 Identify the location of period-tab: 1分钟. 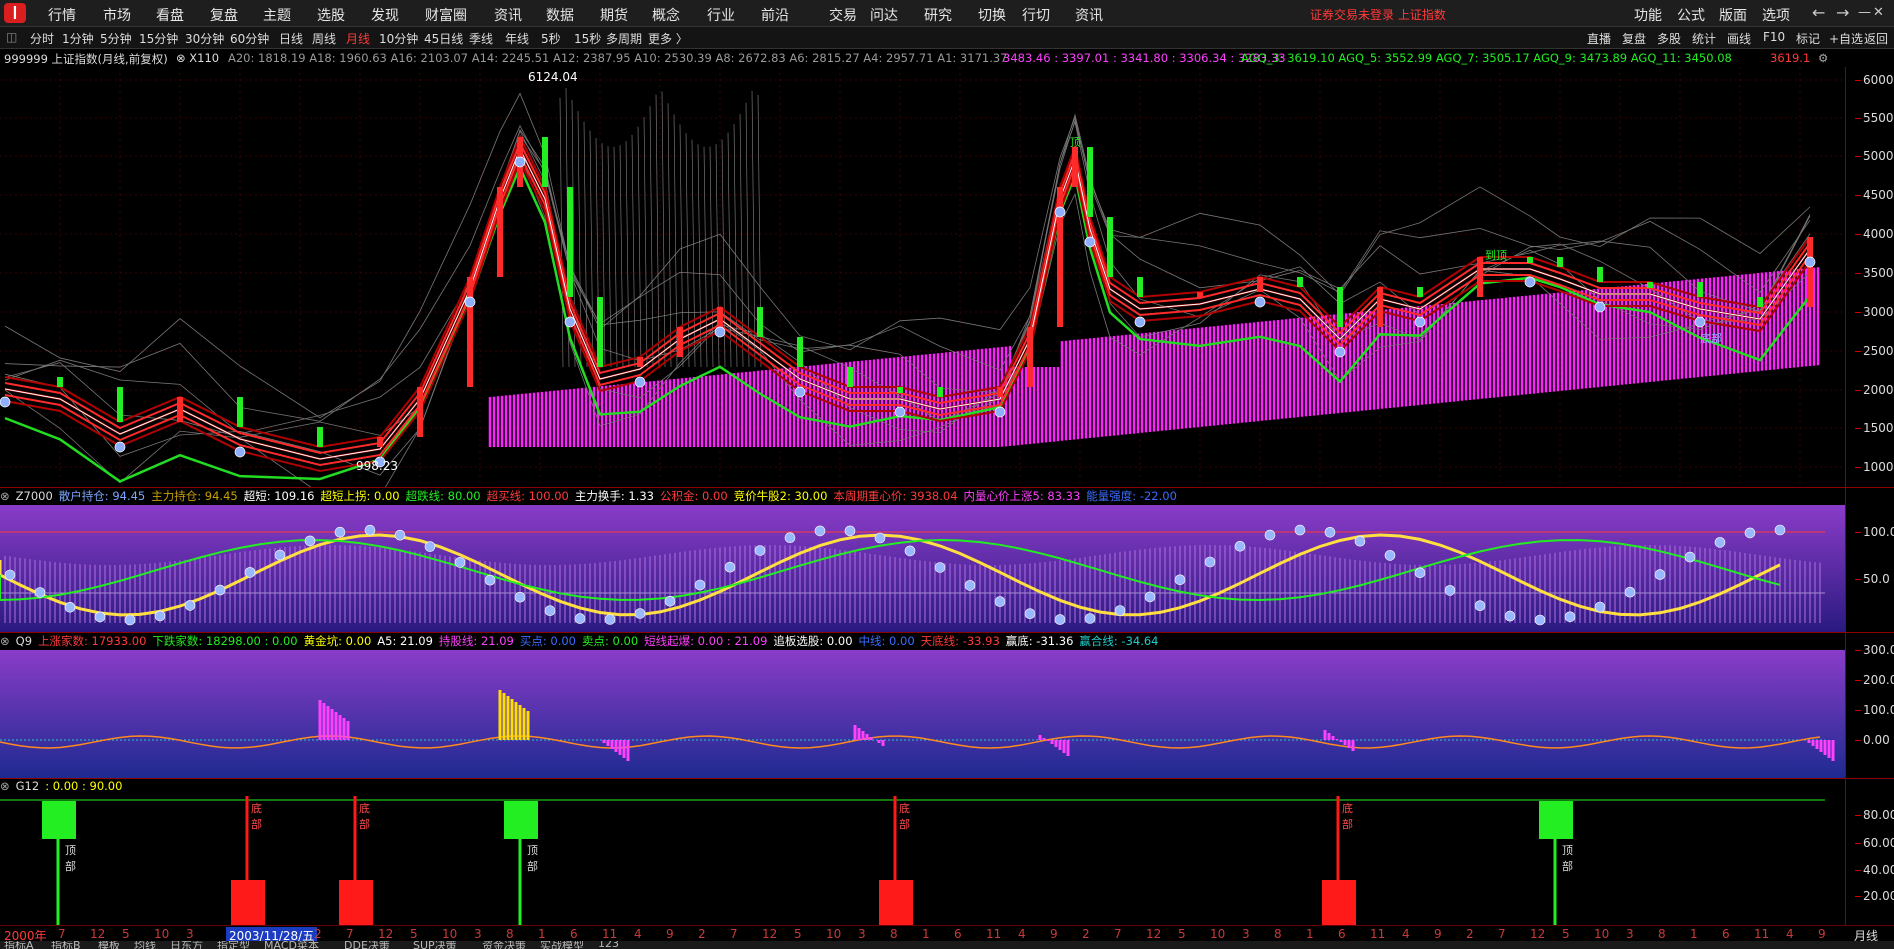
(78, 38).